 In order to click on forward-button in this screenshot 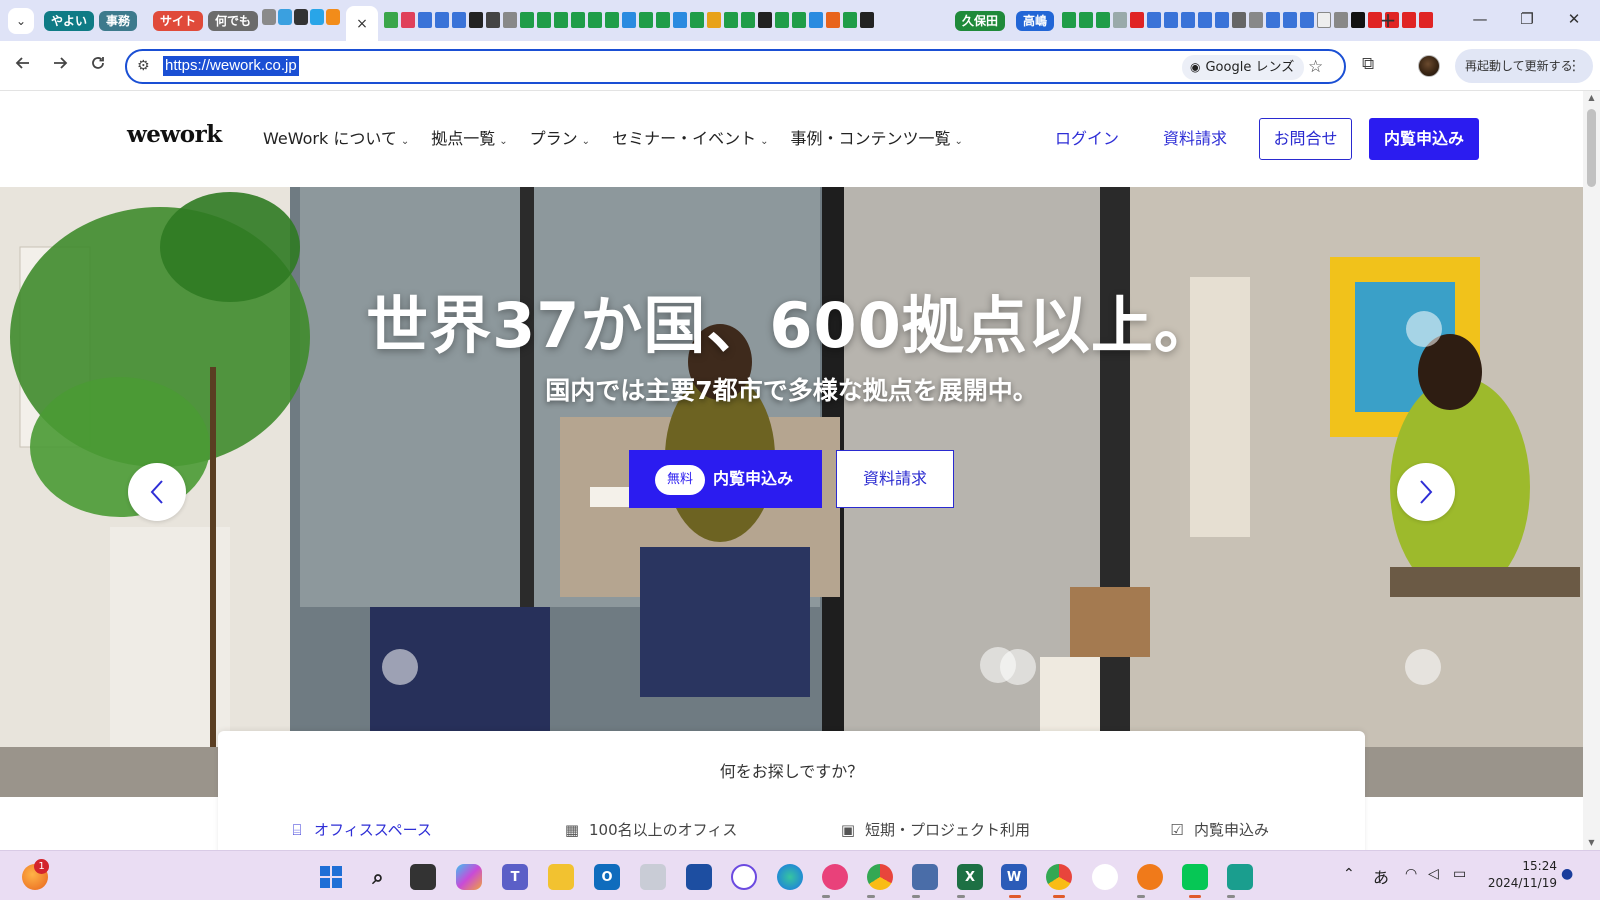, I will do `click(60, 66)`.